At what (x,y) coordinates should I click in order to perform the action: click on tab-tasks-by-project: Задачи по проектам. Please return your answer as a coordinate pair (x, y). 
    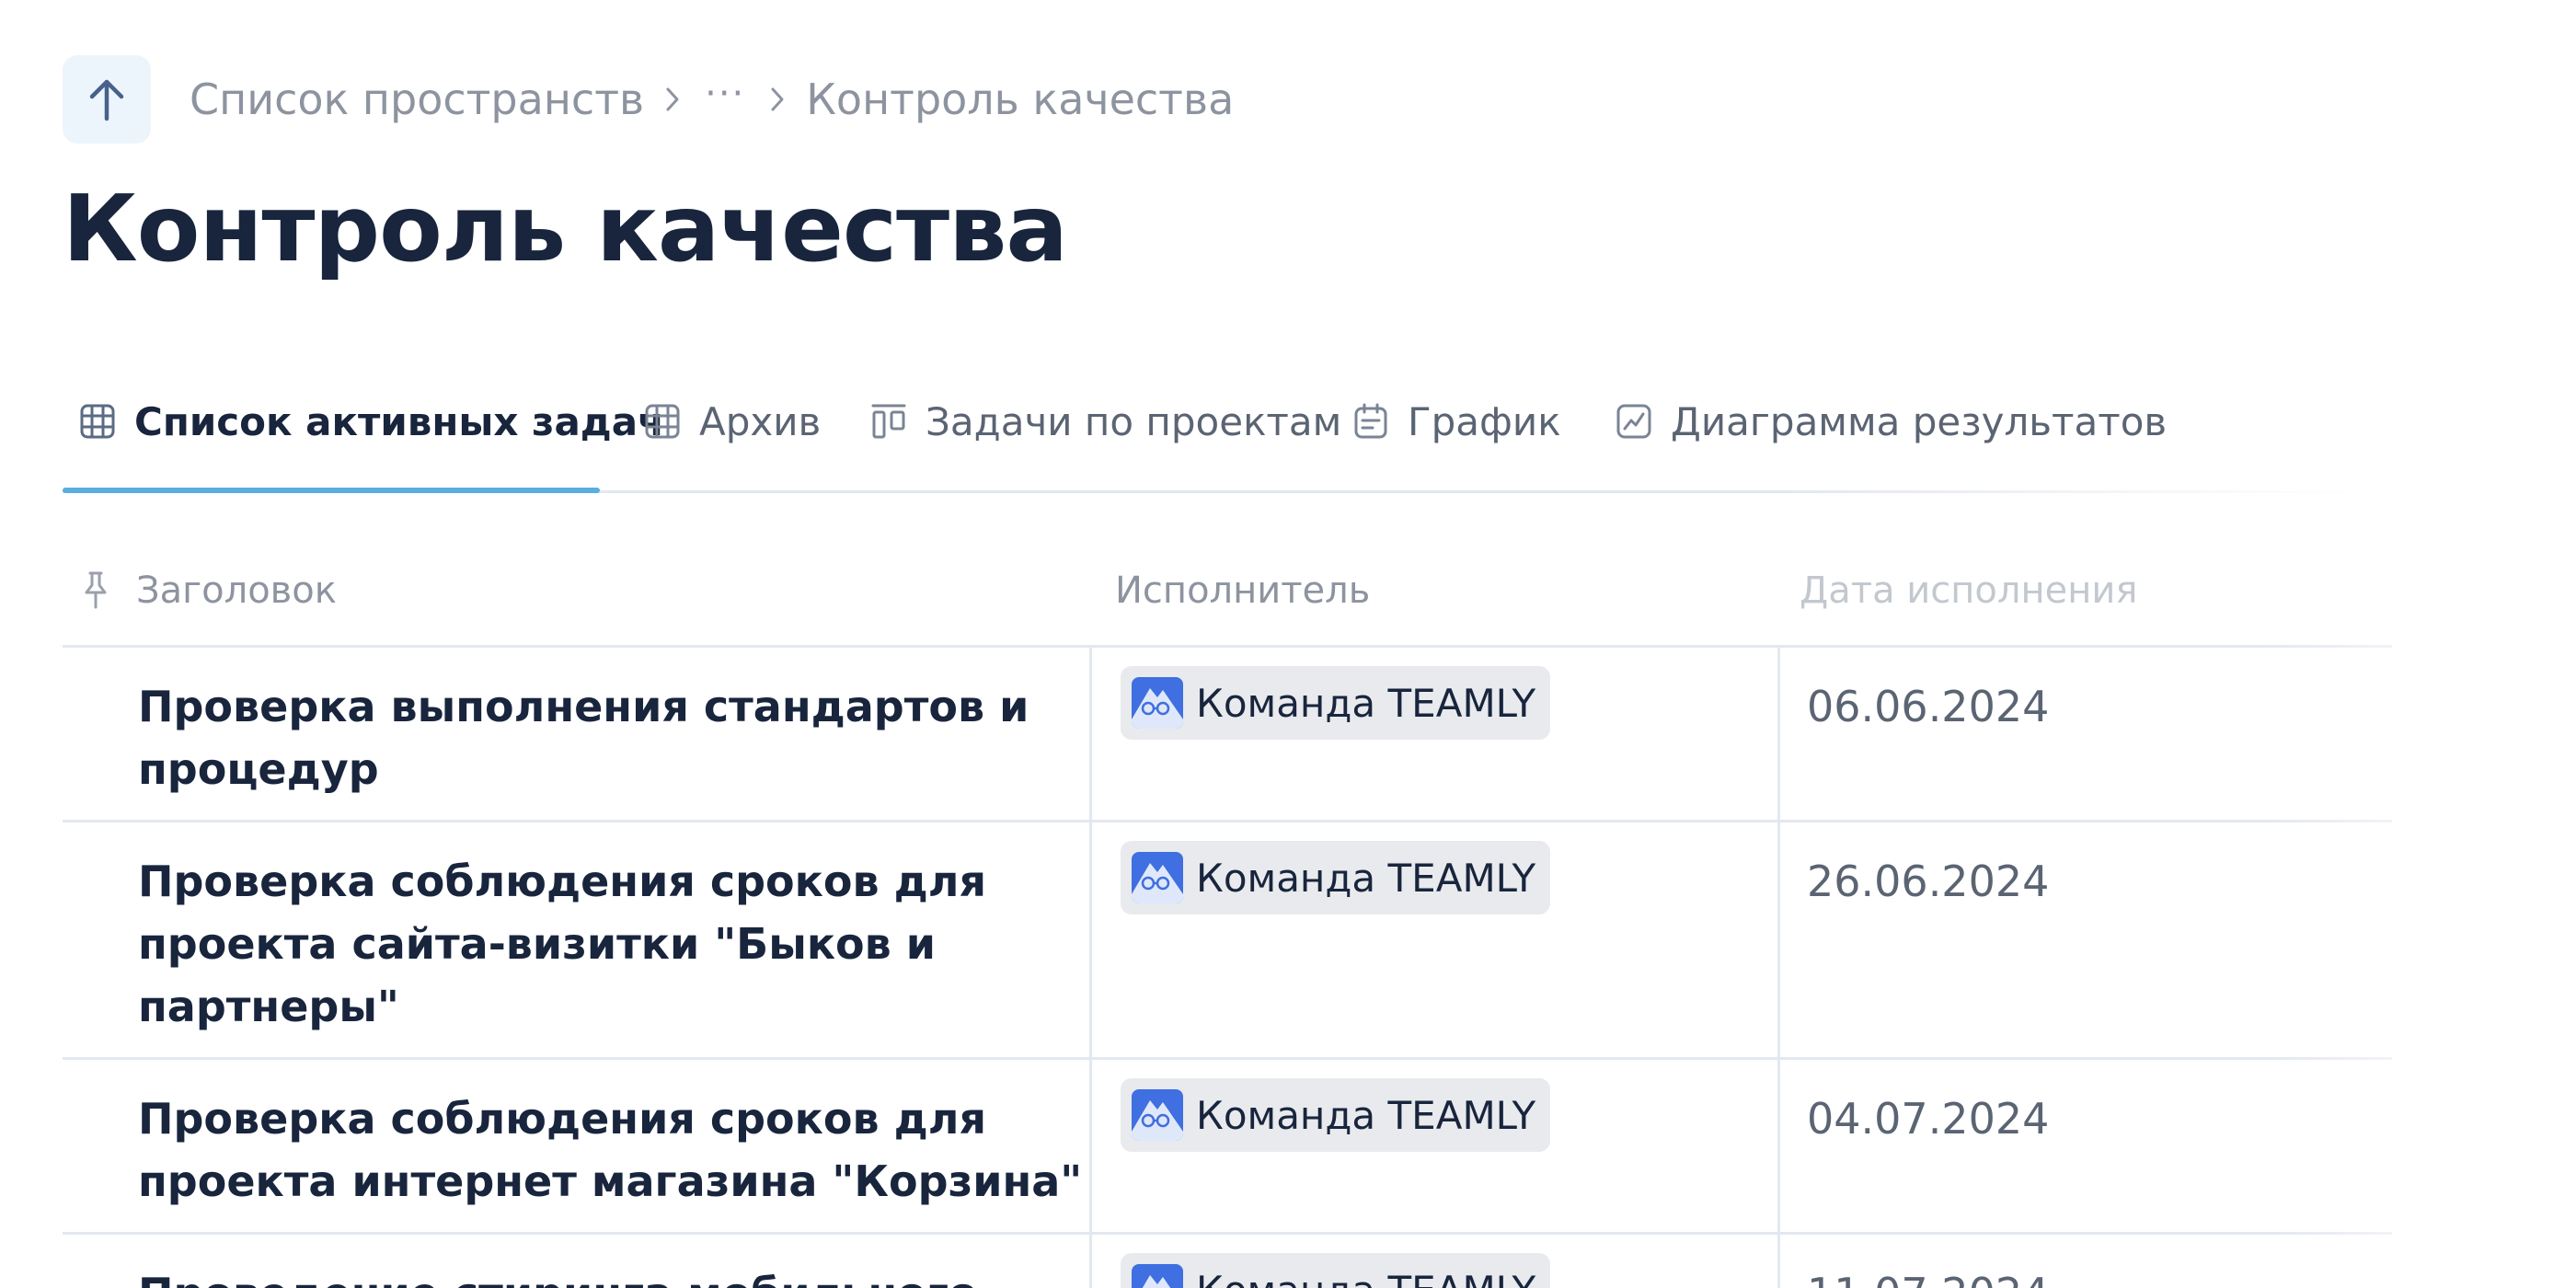
    Looking at the image, I should click on (1104, 421).